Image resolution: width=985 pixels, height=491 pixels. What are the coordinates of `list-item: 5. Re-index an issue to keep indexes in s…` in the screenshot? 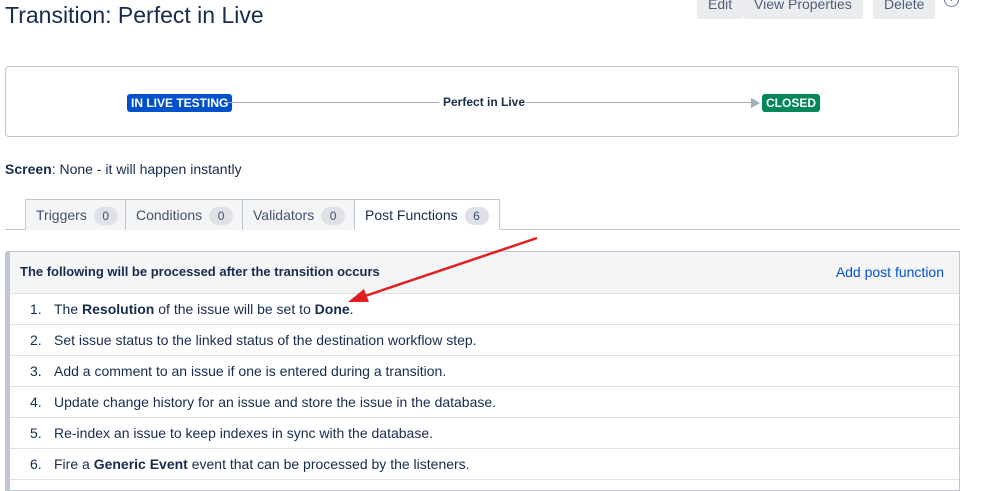 It's located at (484, 433).